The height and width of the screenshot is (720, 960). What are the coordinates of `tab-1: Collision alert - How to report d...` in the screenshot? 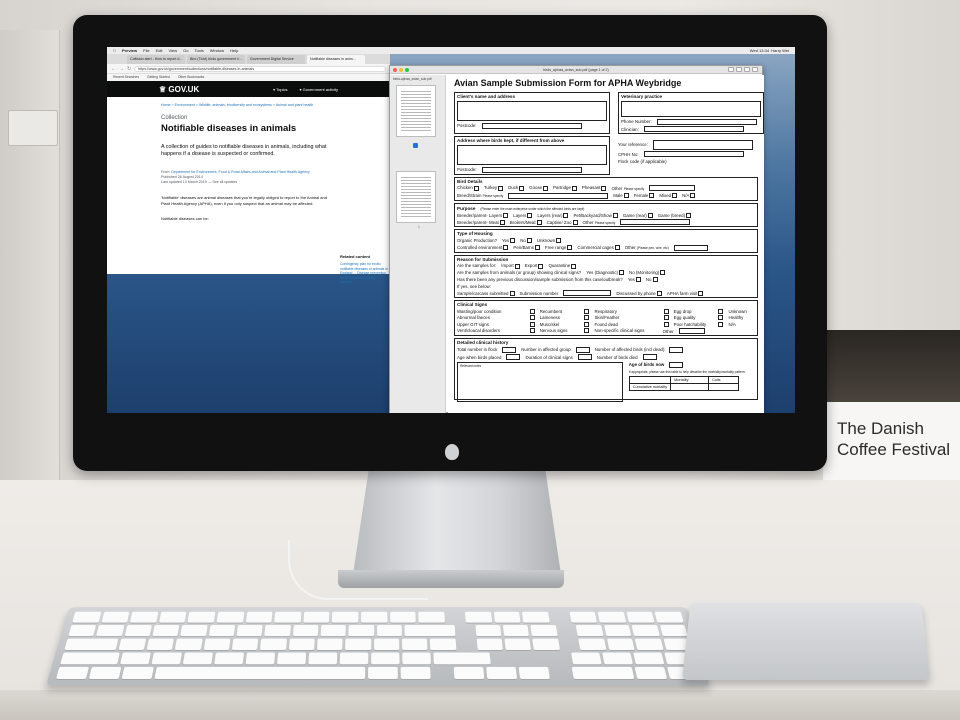 It's located at (156, 59).